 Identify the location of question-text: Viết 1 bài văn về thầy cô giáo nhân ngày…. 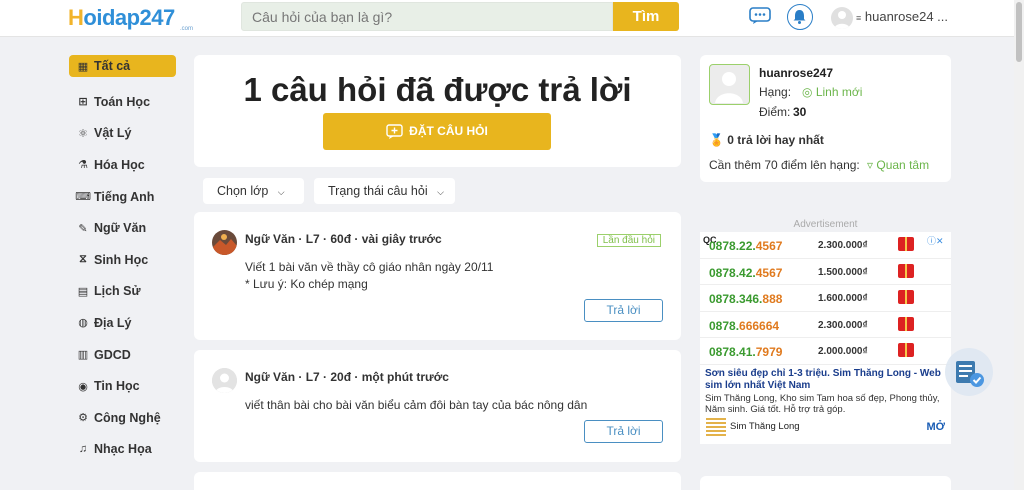
(369, 276).